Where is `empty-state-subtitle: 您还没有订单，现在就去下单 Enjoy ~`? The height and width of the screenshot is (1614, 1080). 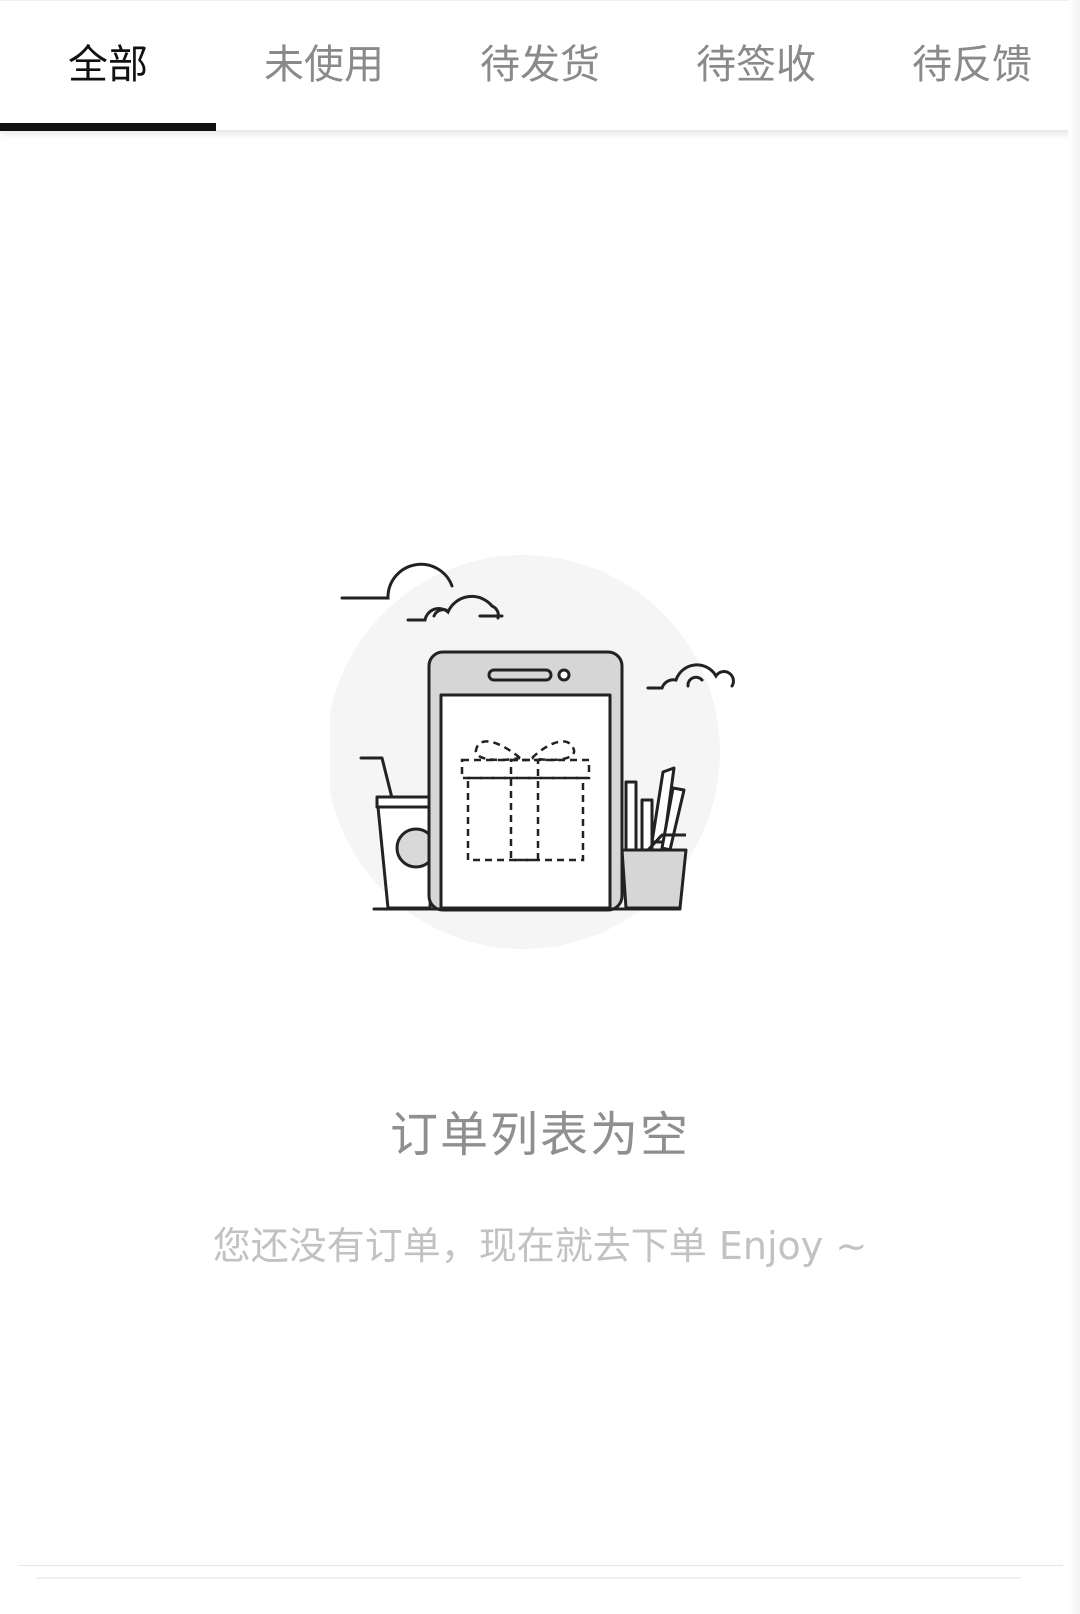 empty-state-subtitle: 您还没有订单，现在就去下单 Enjoy ~ is located at coordinates (540, 1246).